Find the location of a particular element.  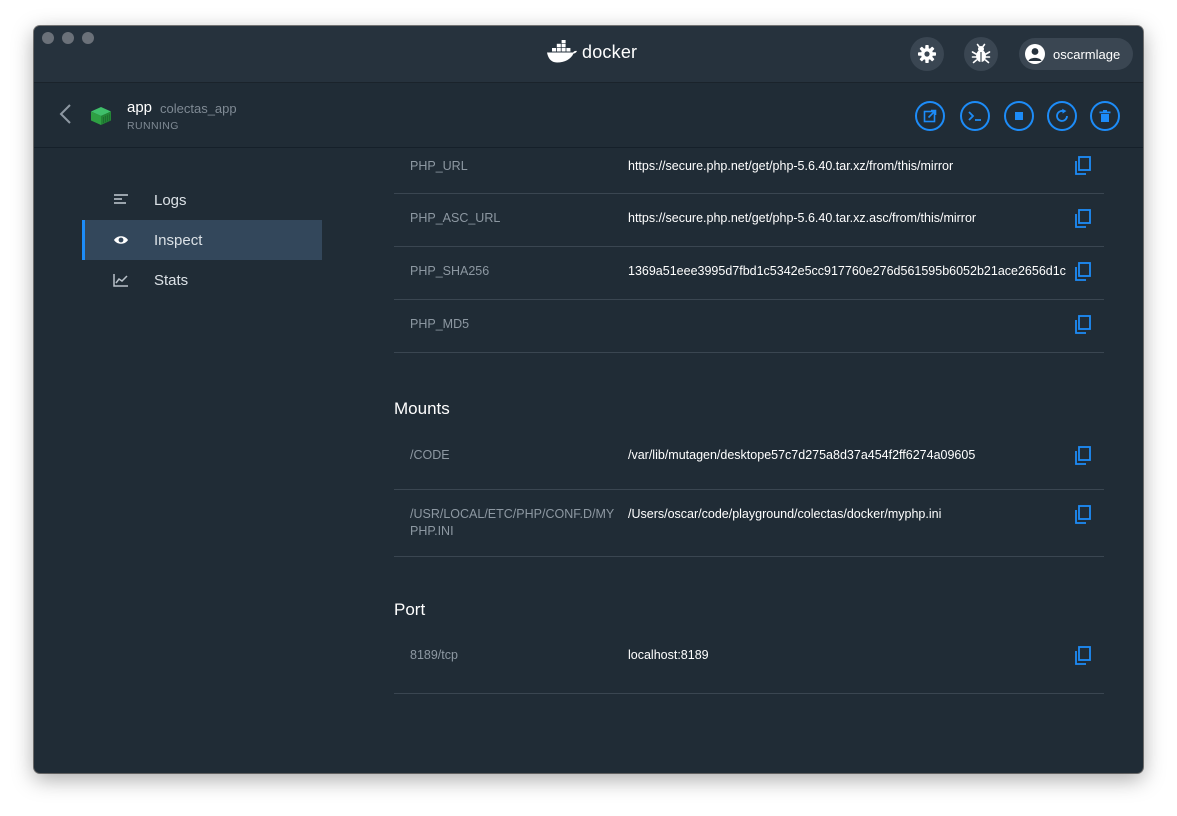

mounts-section-header: Mounts is located at coordinates (749, 395).